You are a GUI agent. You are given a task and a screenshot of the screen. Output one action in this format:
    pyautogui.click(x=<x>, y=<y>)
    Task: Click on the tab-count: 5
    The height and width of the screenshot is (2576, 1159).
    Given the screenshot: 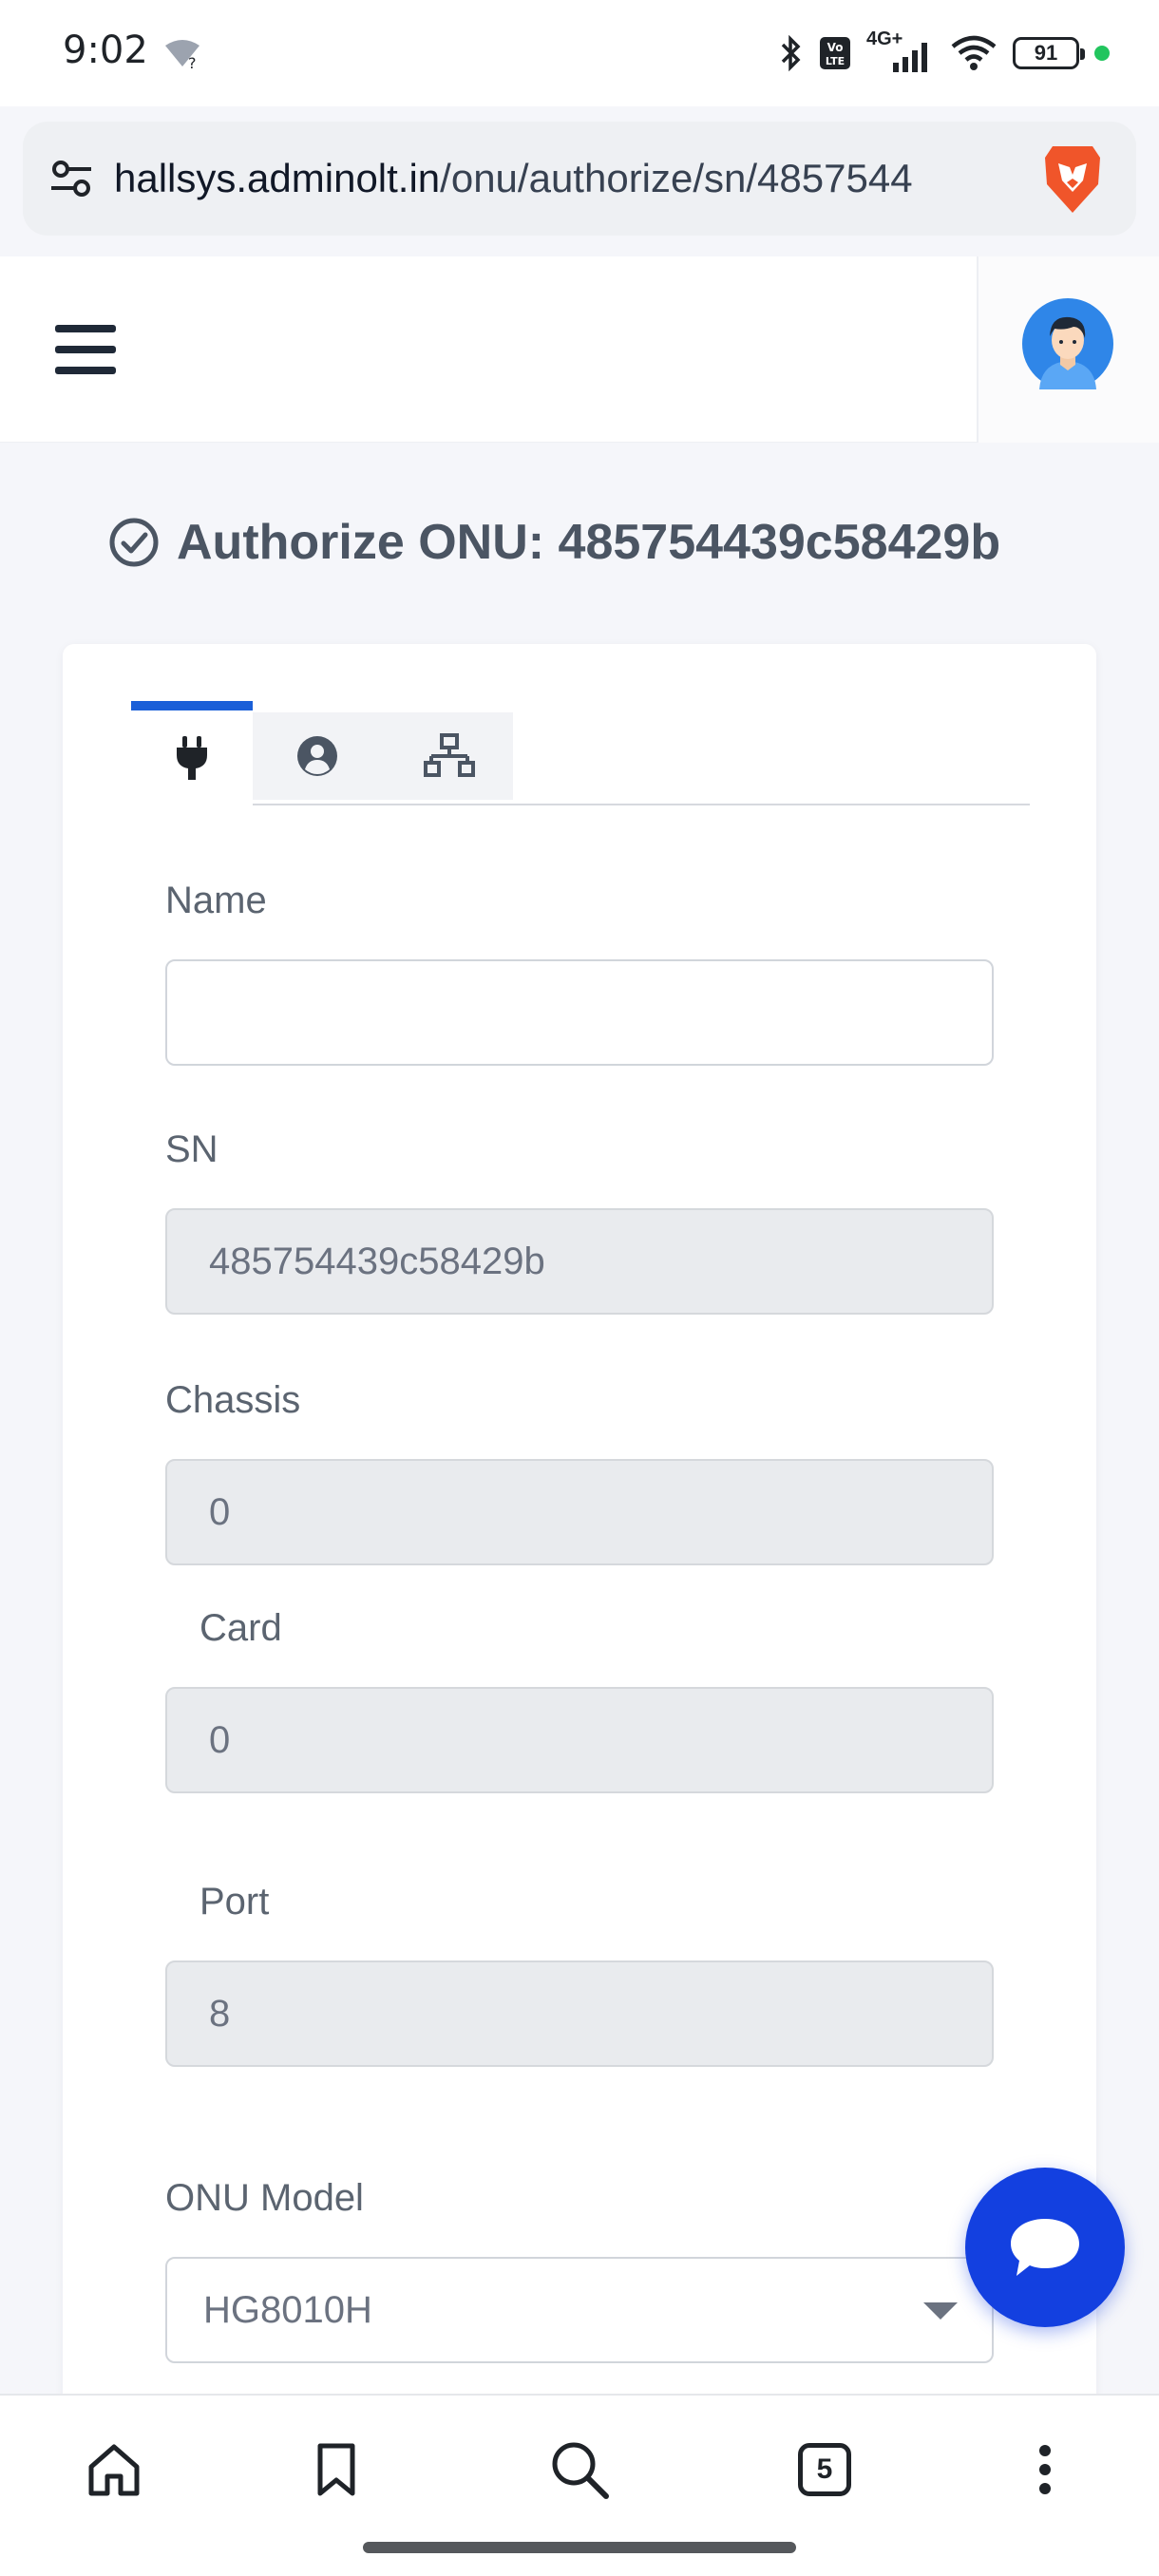 What is the action you would take?
    pyautogui.click(x=824, y=2469)
    